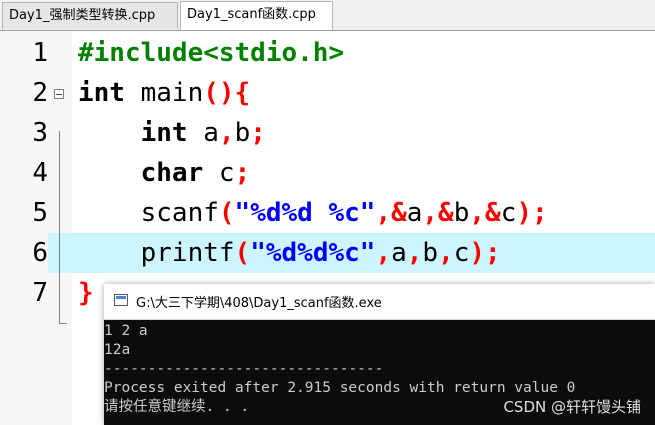 Image resolution: width=655 pixels, height=425 pixels. What do you see at coordinates (40, 293) in the screenshot?
I see `line-number: 7` at bounding box center [40, 293].